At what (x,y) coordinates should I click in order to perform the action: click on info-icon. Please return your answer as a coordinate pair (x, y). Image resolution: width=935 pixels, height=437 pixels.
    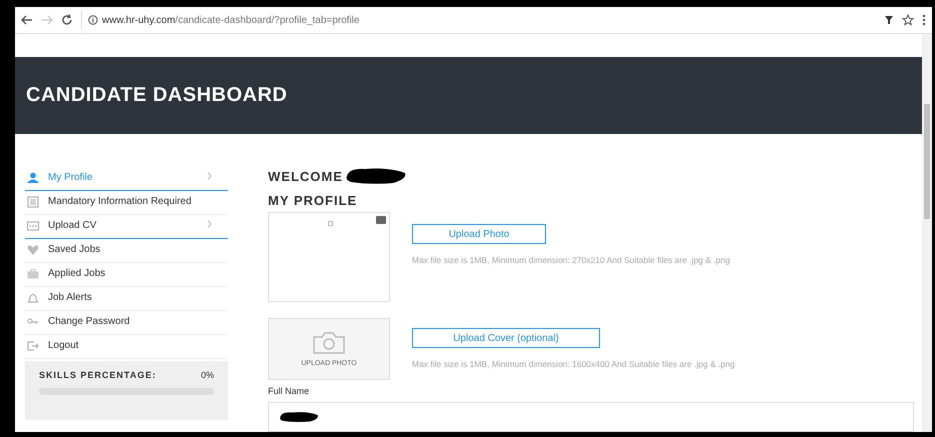
    Looking at the image, I should click on (93, 20).